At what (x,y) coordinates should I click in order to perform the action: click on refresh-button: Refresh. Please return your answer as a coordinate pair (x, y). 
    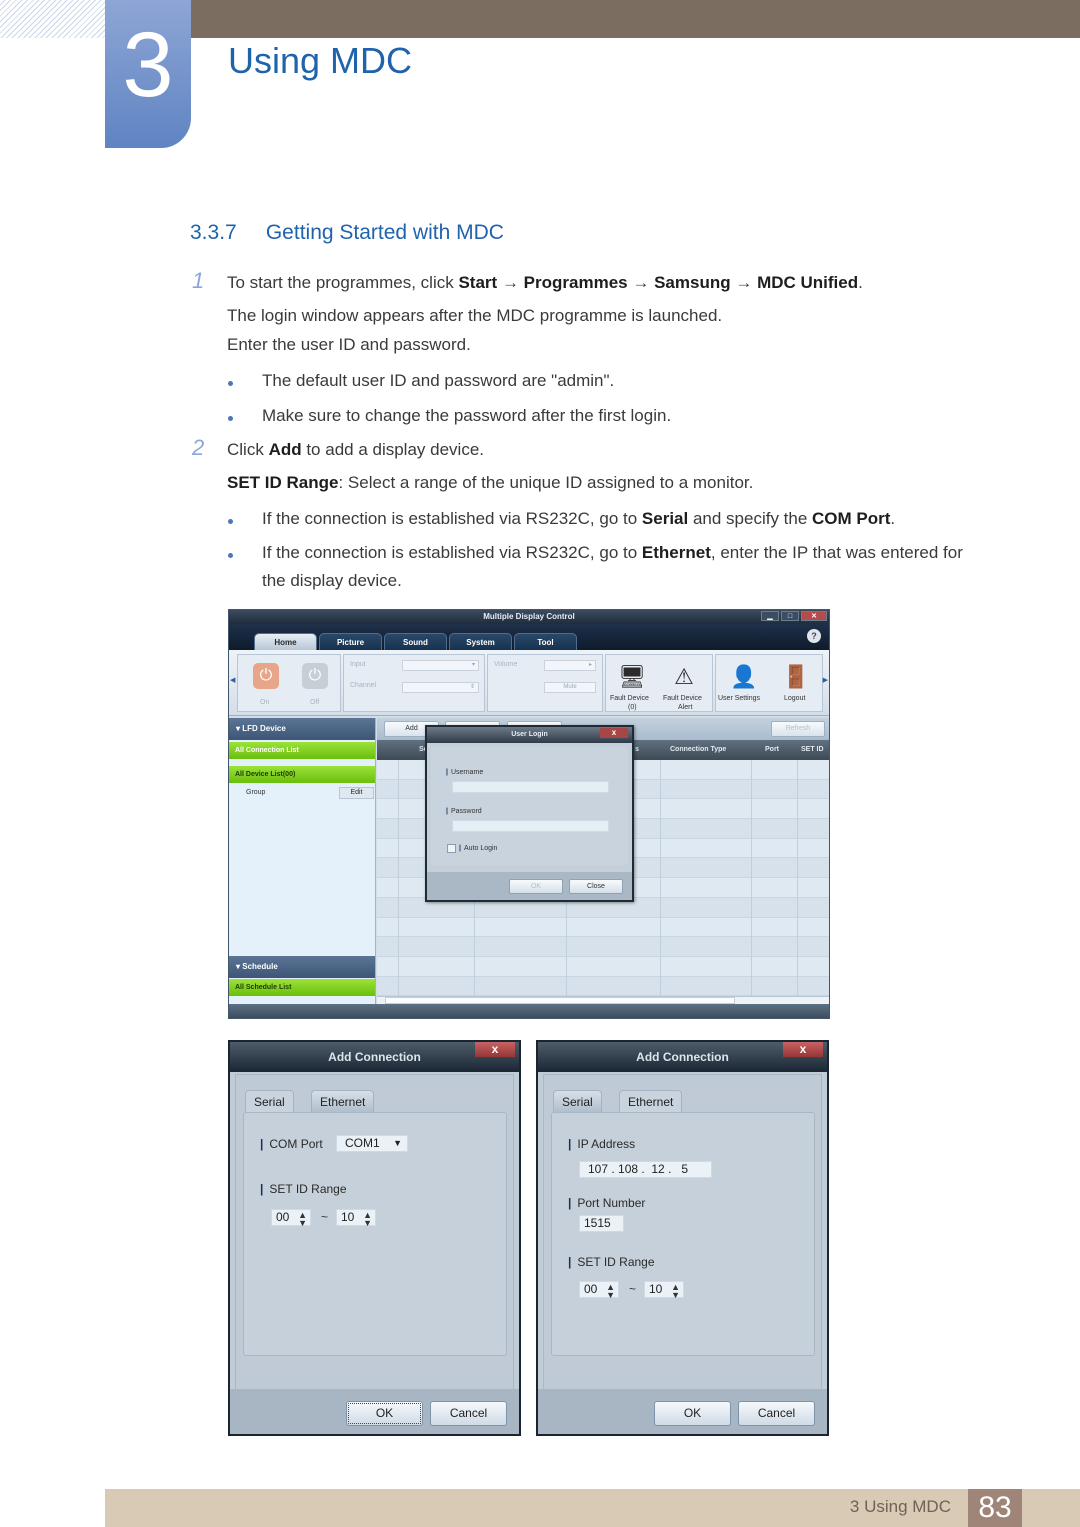
    Looking at the image, I should click on (798, 729).